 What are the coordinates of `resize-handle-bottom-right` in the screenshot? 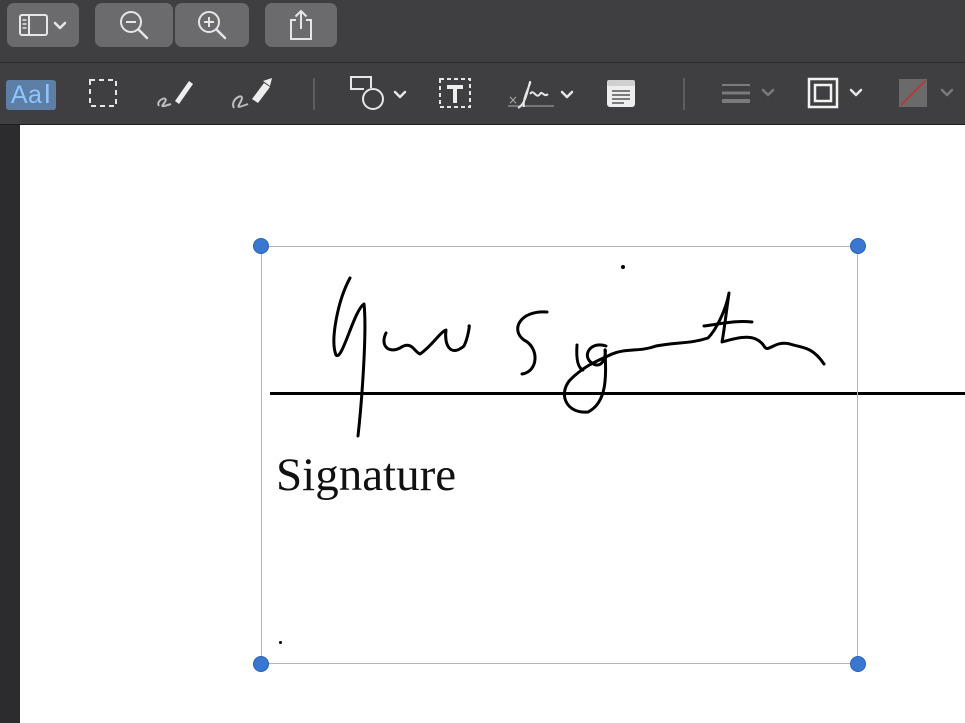 It's located at (858, 664).